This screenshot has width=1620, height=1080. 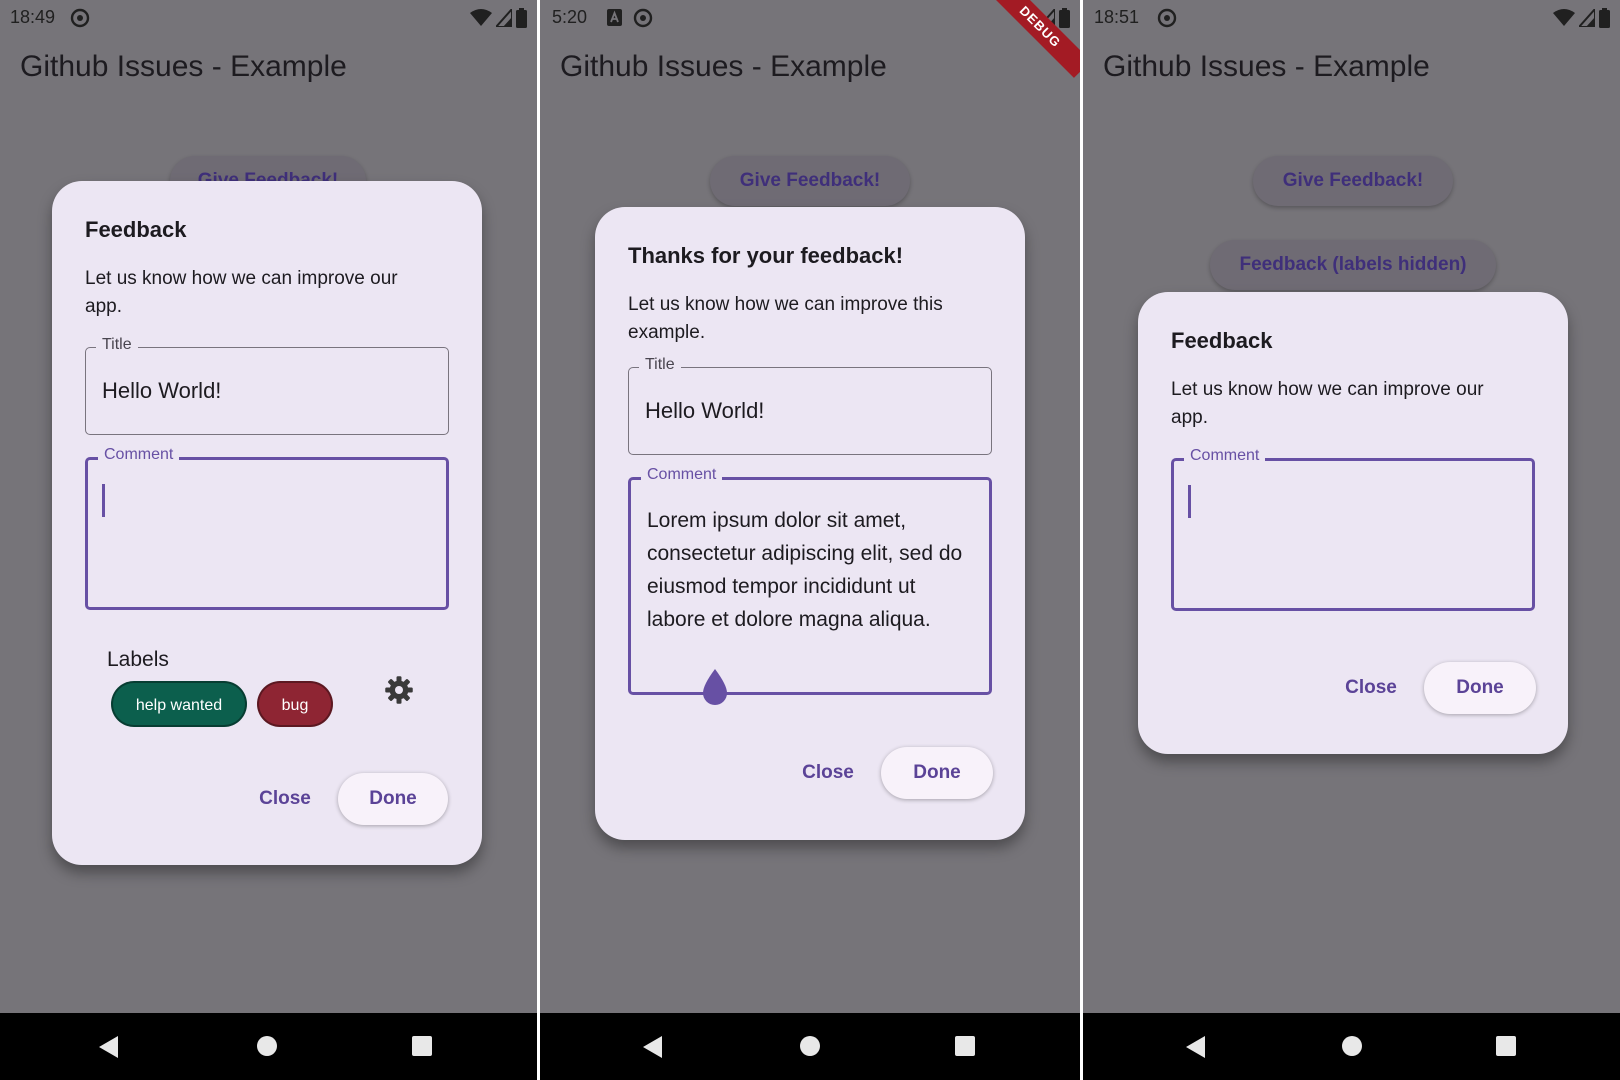 I want to click on gear-icon, so click(x=399, y=690).